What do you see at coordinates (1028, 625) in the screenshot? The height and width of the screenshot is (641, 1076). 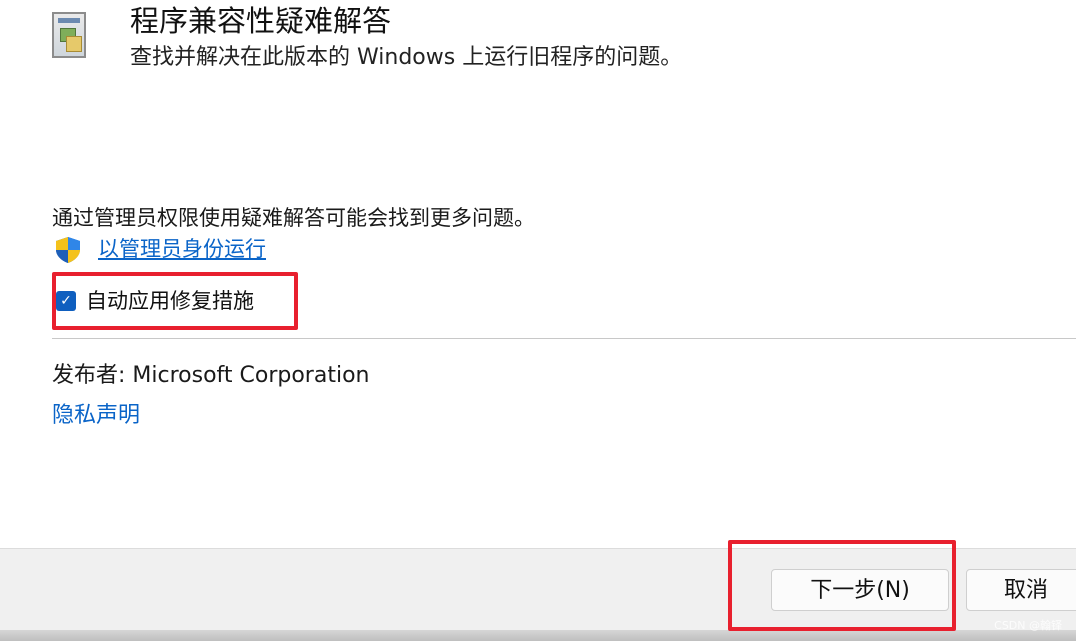 I see `watermark: CSDN @翰铎` at bounding box center [1028, 625].